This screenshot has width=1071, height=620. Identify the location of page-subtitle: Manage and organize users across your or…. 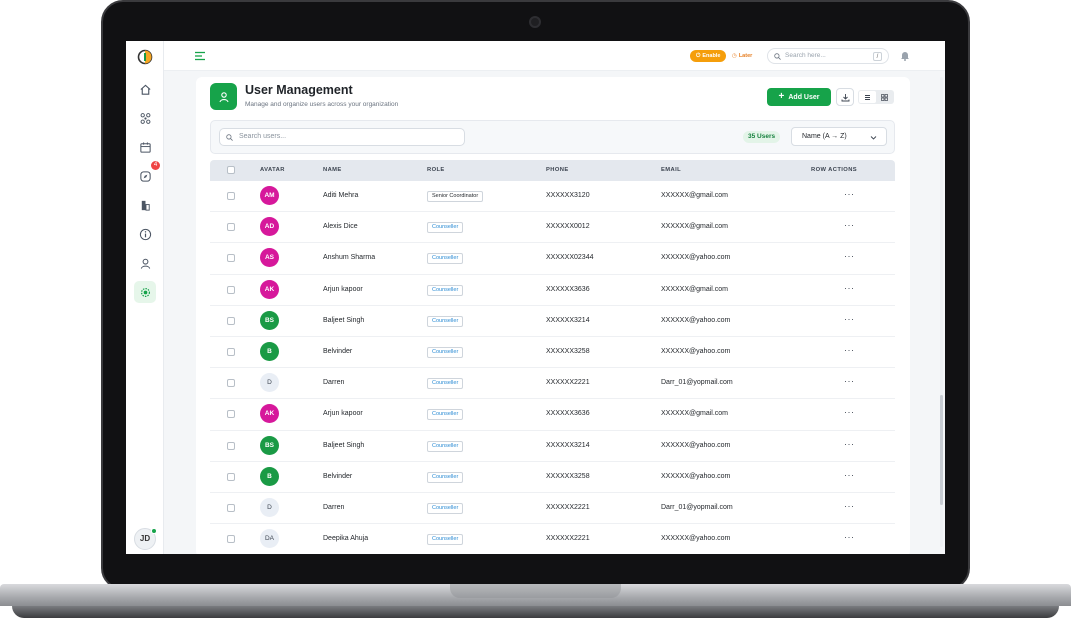
(322, 104).